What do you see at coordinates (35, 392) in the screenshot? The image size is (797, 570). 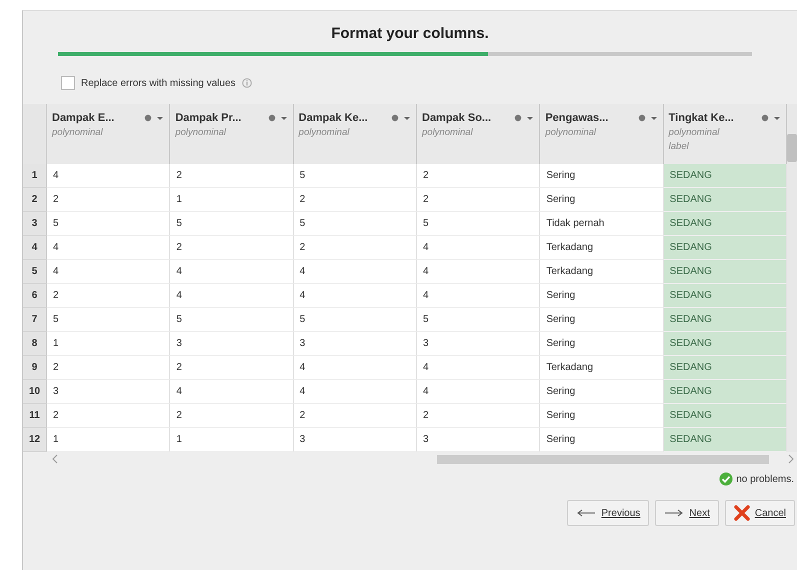 I see `row-number: 10` at bounding box center [35, 392].